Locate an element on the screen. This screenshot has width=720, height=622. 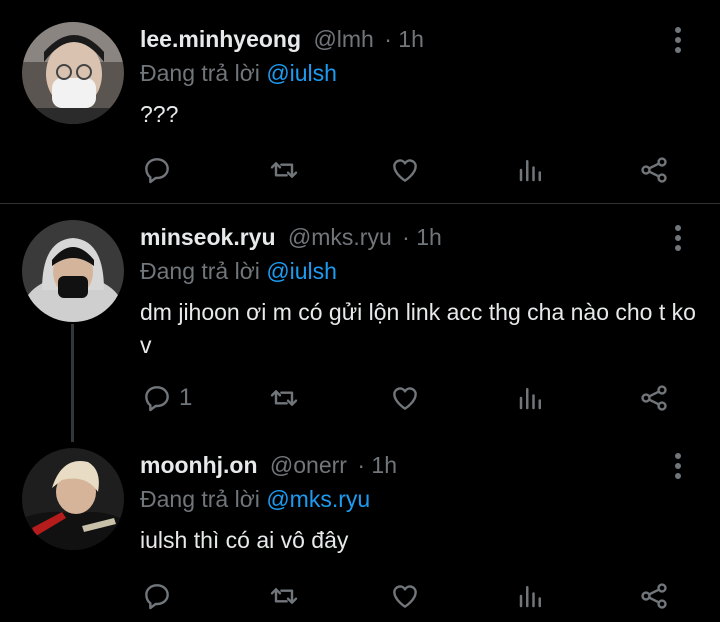
handle: @mks.ryu is located at coordinates (340, 237).